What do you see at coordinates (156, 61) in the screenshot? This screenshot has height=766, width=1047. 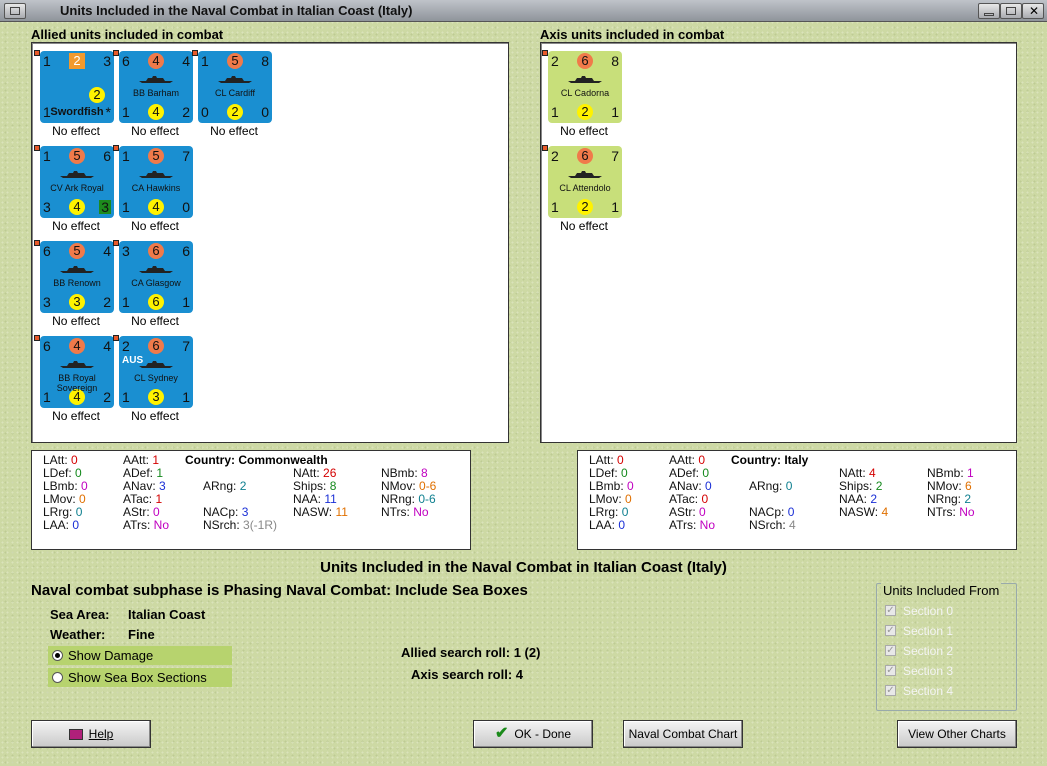 I see `unit-orange: 4` at bounding box center [156, 61].